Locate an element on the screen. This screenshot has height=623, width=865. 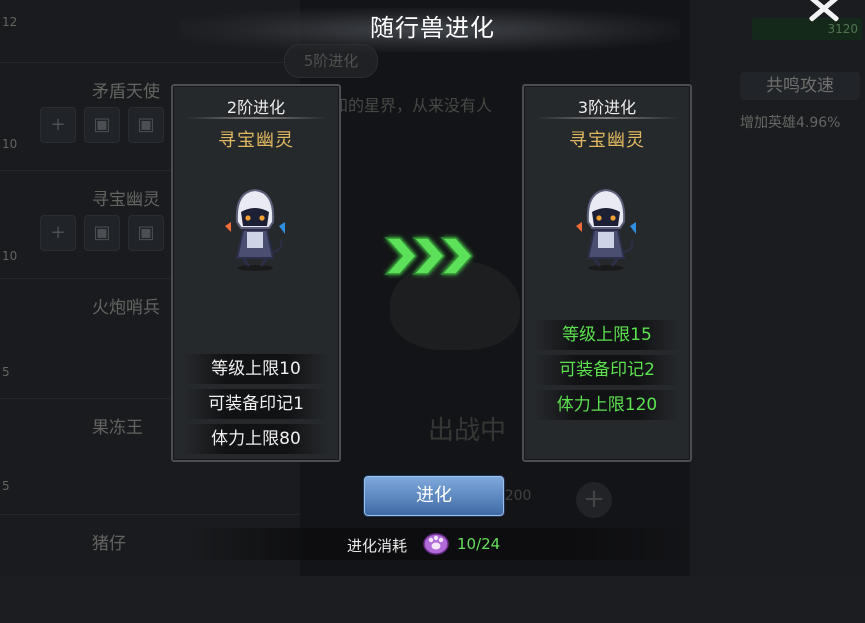
stage-label: 3阶进化 is located at coordinates (607, 107).